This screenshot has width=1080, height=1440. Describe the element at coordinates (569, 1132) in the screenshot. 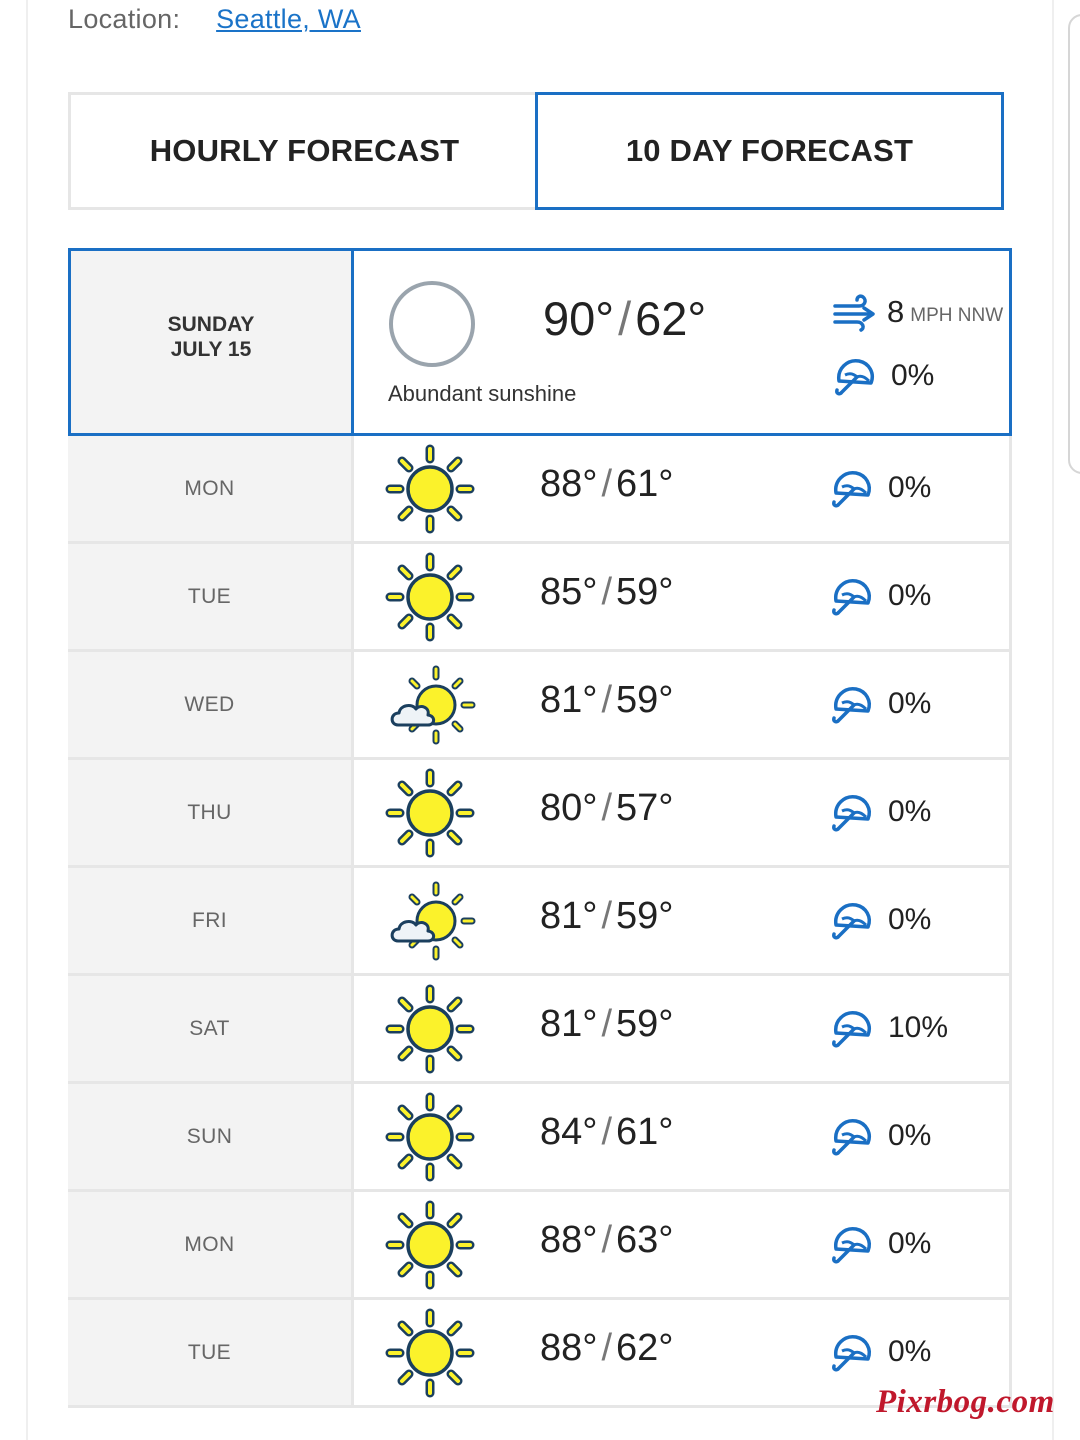

I see `day-high: 84°` at that location.